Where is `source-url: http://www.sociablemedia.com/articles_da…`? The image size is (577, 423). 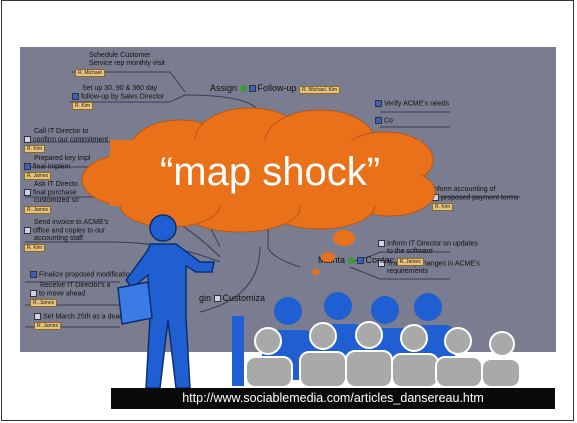
source-url: http://www.sociablemedia.com/articles_da… is located at coordinates (333, 398).